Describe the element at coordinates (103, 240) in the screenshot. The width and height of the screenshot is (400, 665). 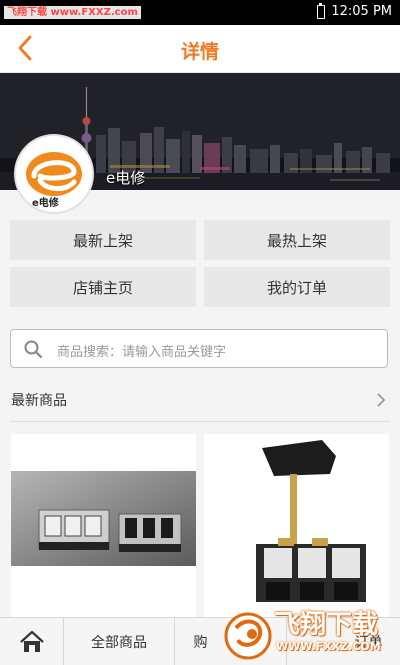
I see `newest-button: 最新上架` at that location.